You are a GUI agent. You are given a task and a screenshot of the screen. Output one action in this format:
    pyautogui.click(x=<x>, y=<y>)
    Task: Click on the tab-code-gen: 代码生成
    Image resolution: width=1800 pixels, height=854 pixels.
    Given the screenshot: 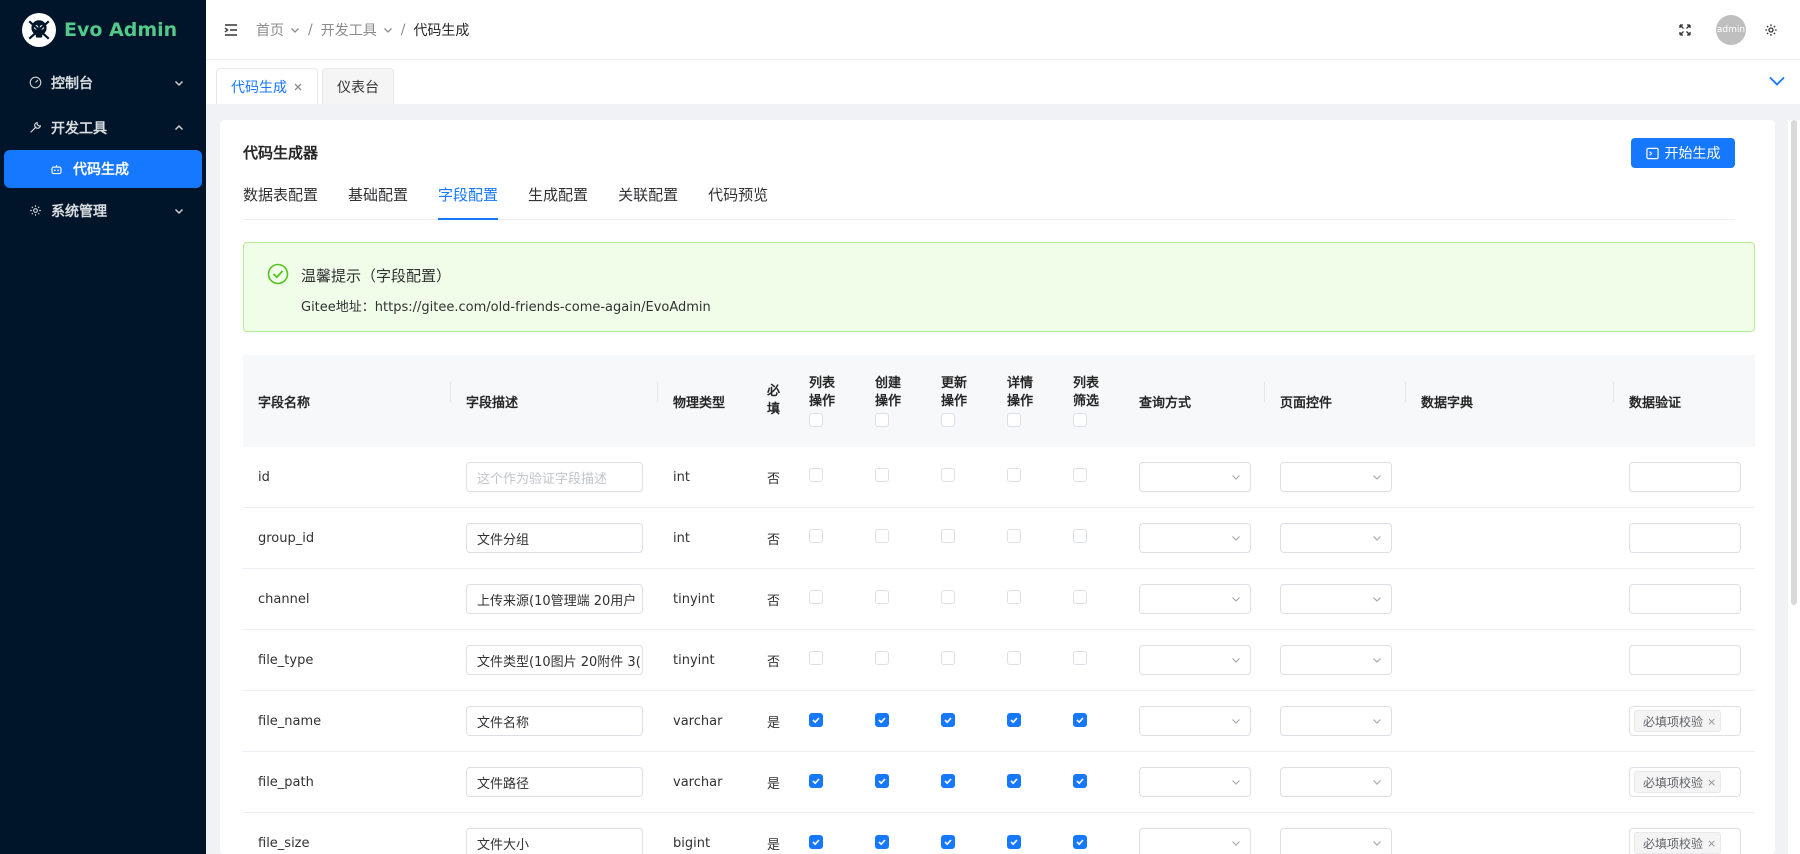 What is the action you would take?
    pyautogui.click(x=267, y=86)
    